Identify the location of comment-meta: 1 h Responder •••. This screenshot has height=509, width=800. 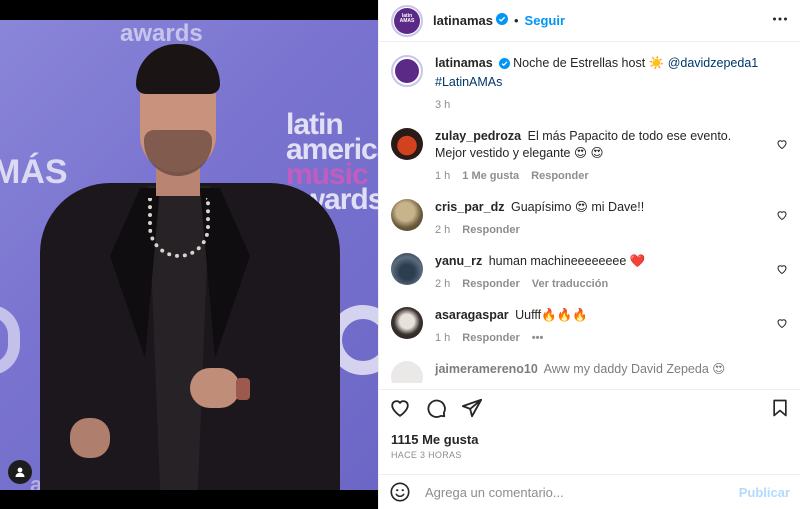
(598, 338).